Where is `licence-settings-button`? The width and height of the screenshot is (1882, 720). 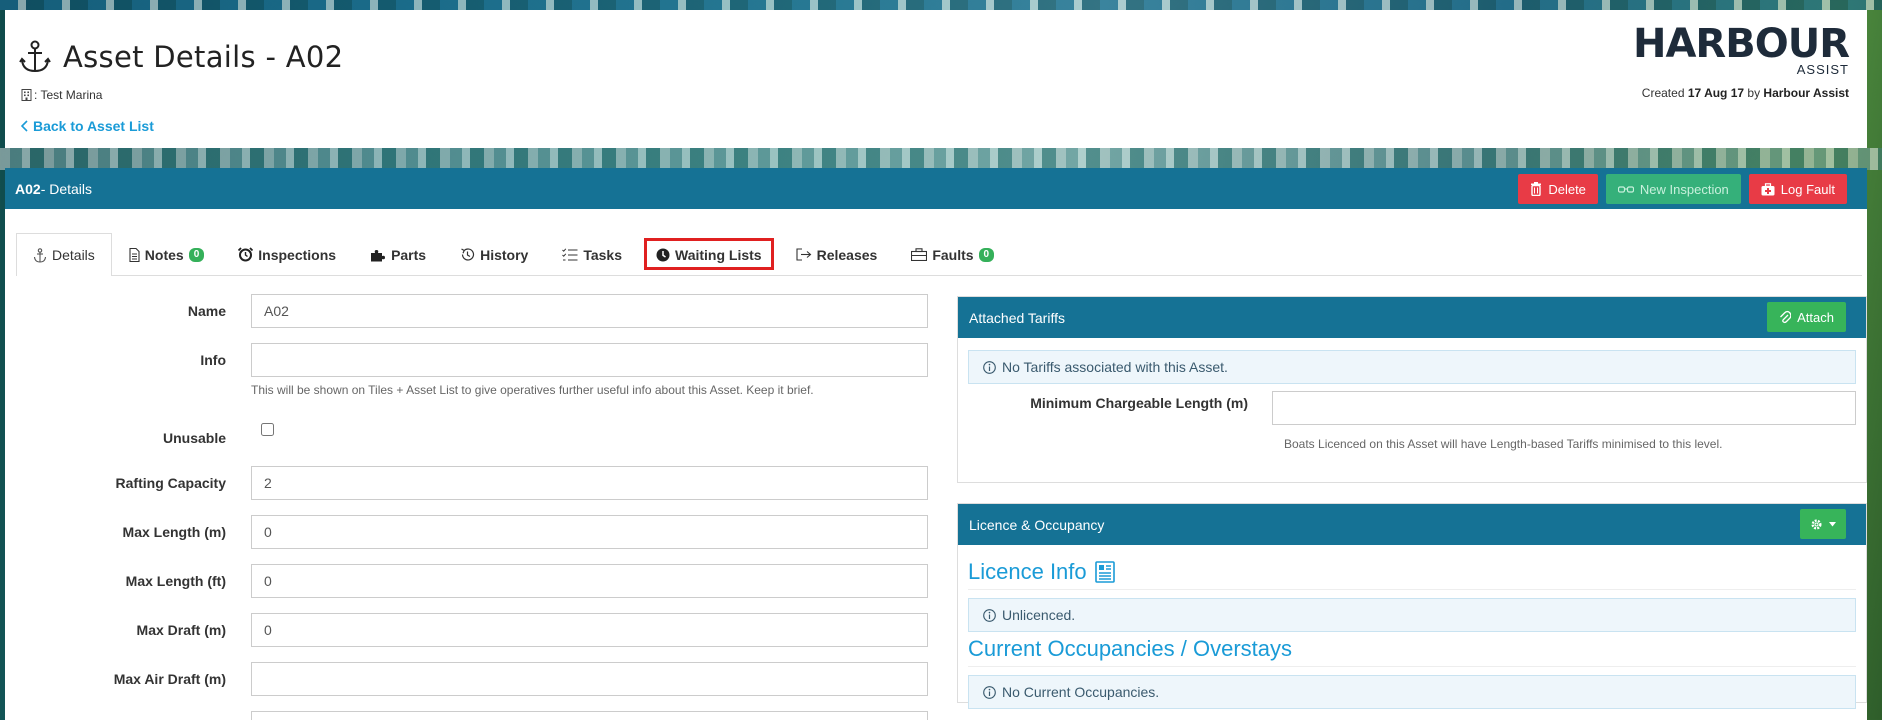 licence-settings-button is located at coordinates (1823, 524).